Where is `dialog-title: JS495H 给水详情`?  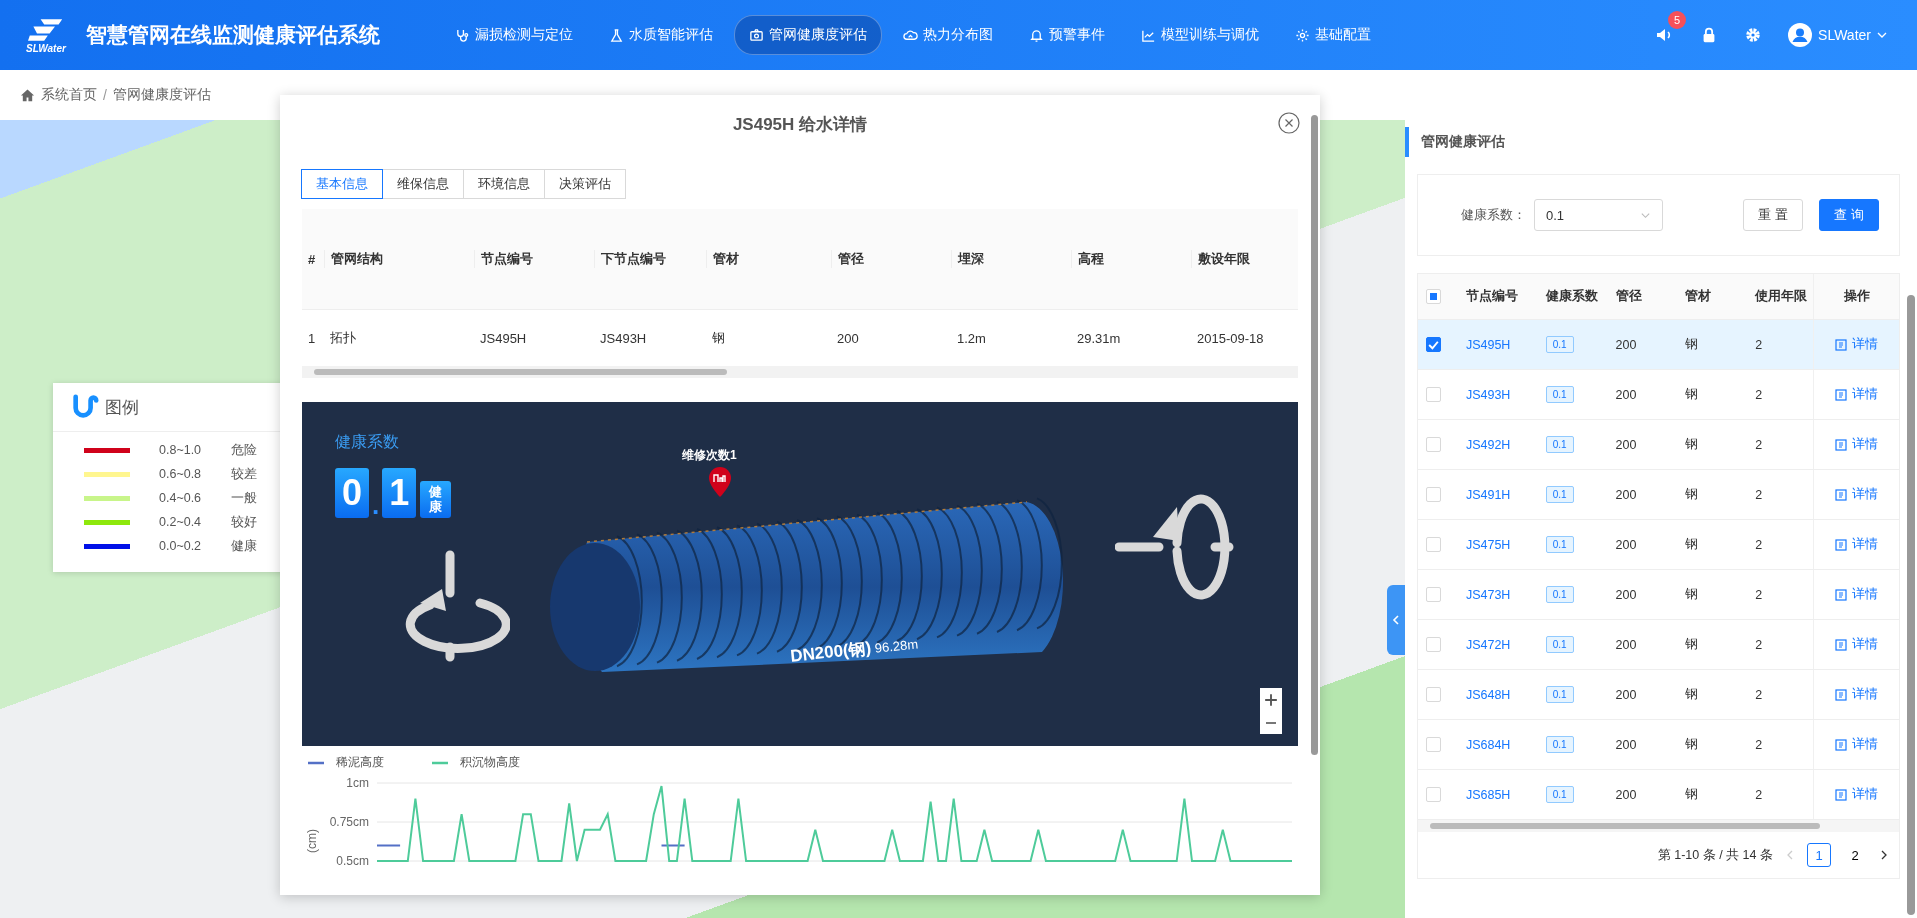
dialog-title: JS495H 给水详情 is located at coordinates (800, 125).